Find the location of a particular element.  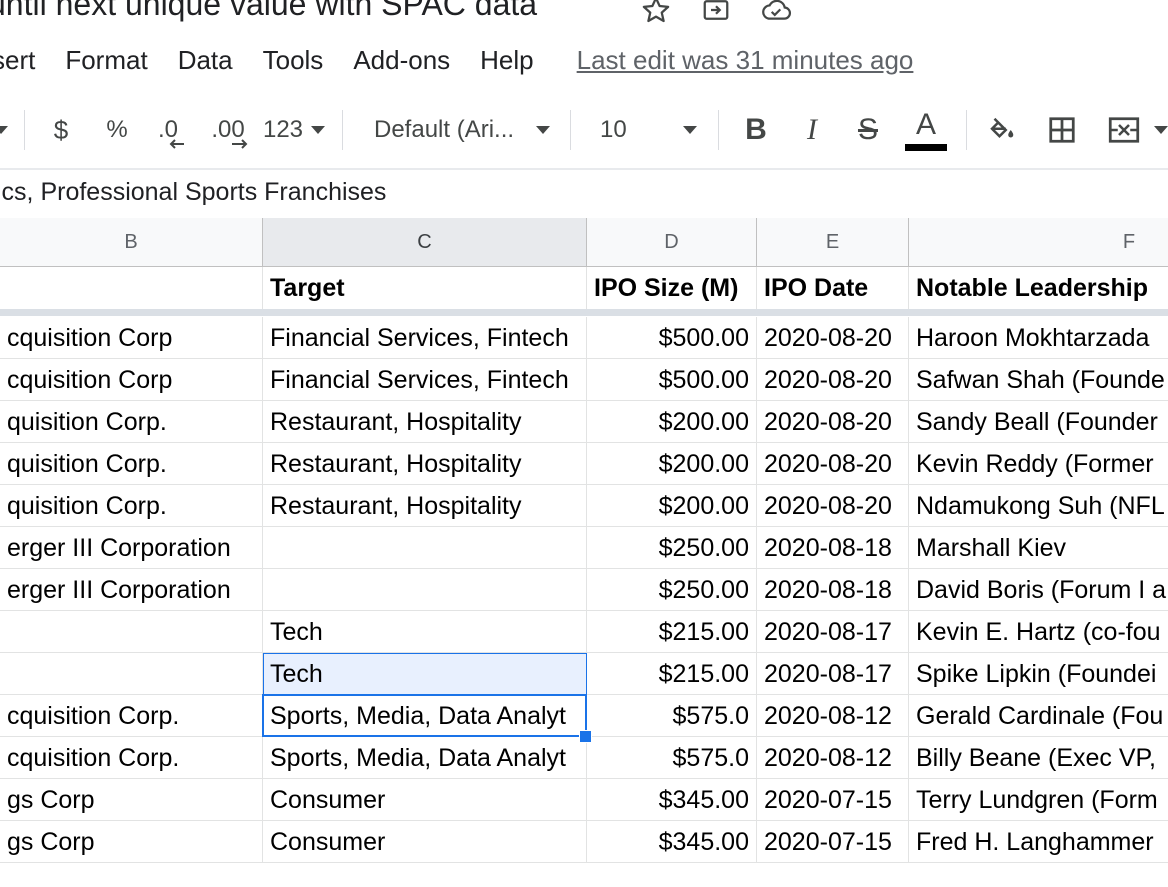

header-cell-ipo-size: IPO Size (M) is located at coordinates (672, 288).